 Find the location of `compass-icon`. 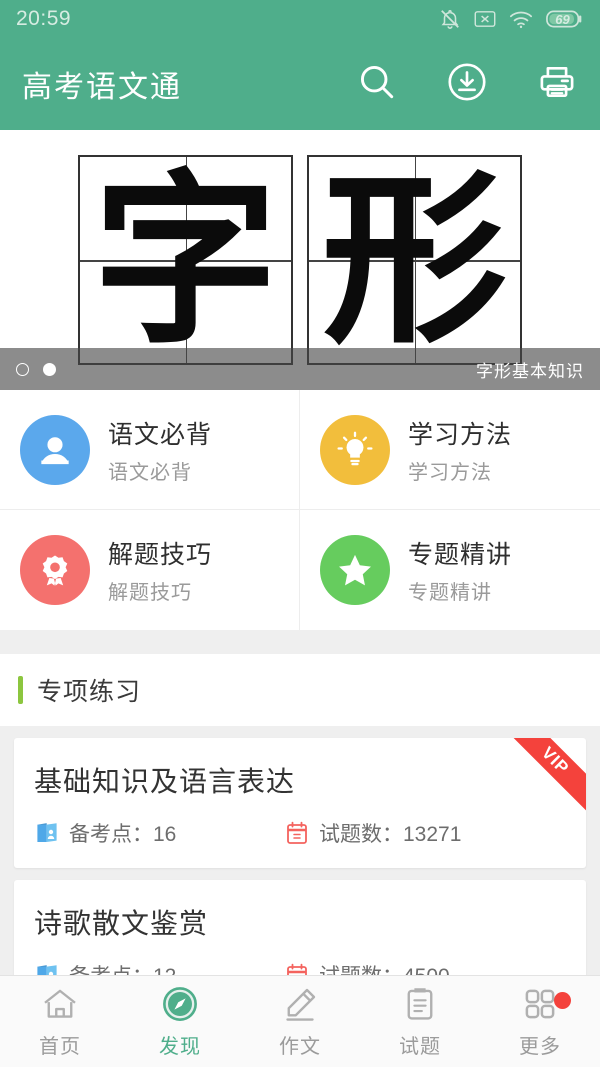

compass-icon is located at coordinates (180, 1004).